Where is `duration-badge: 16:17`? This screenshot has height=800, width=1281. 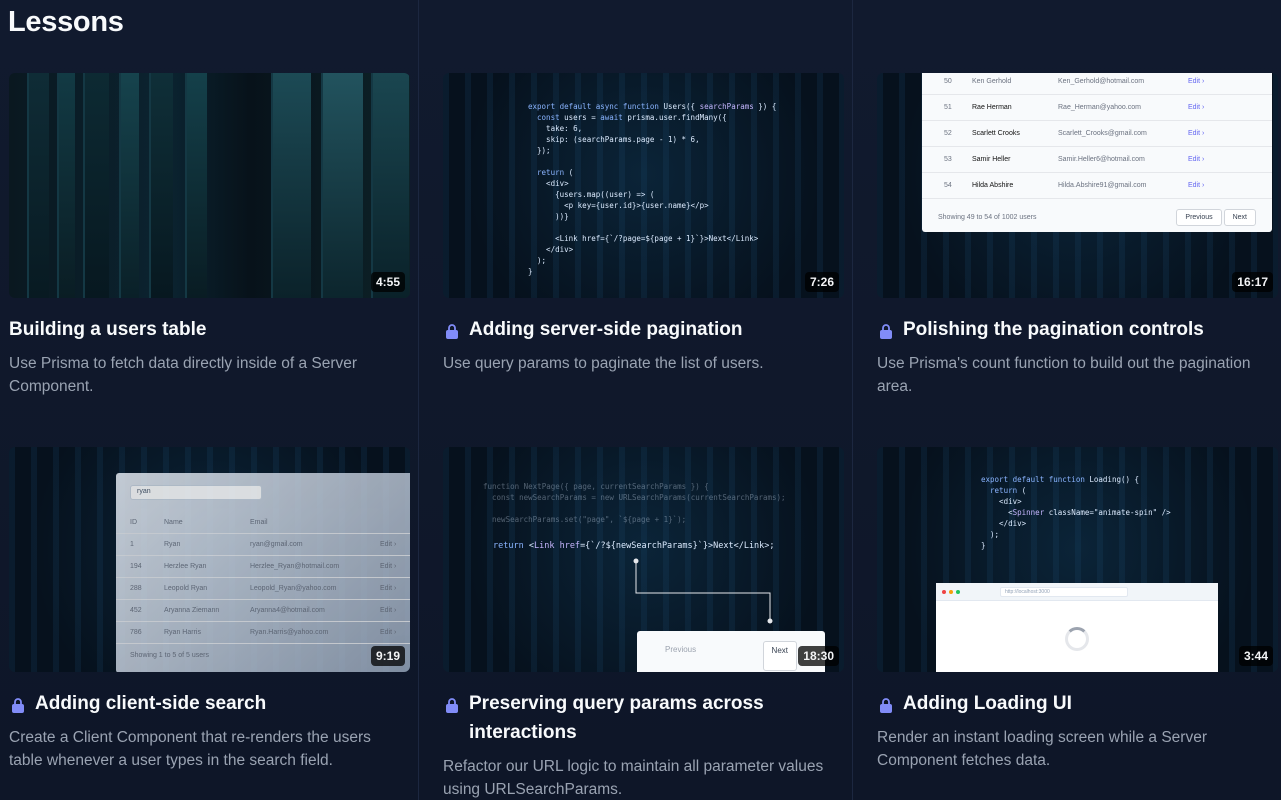 duration-badge: 16:17 is located at coordinates (1252, 282).